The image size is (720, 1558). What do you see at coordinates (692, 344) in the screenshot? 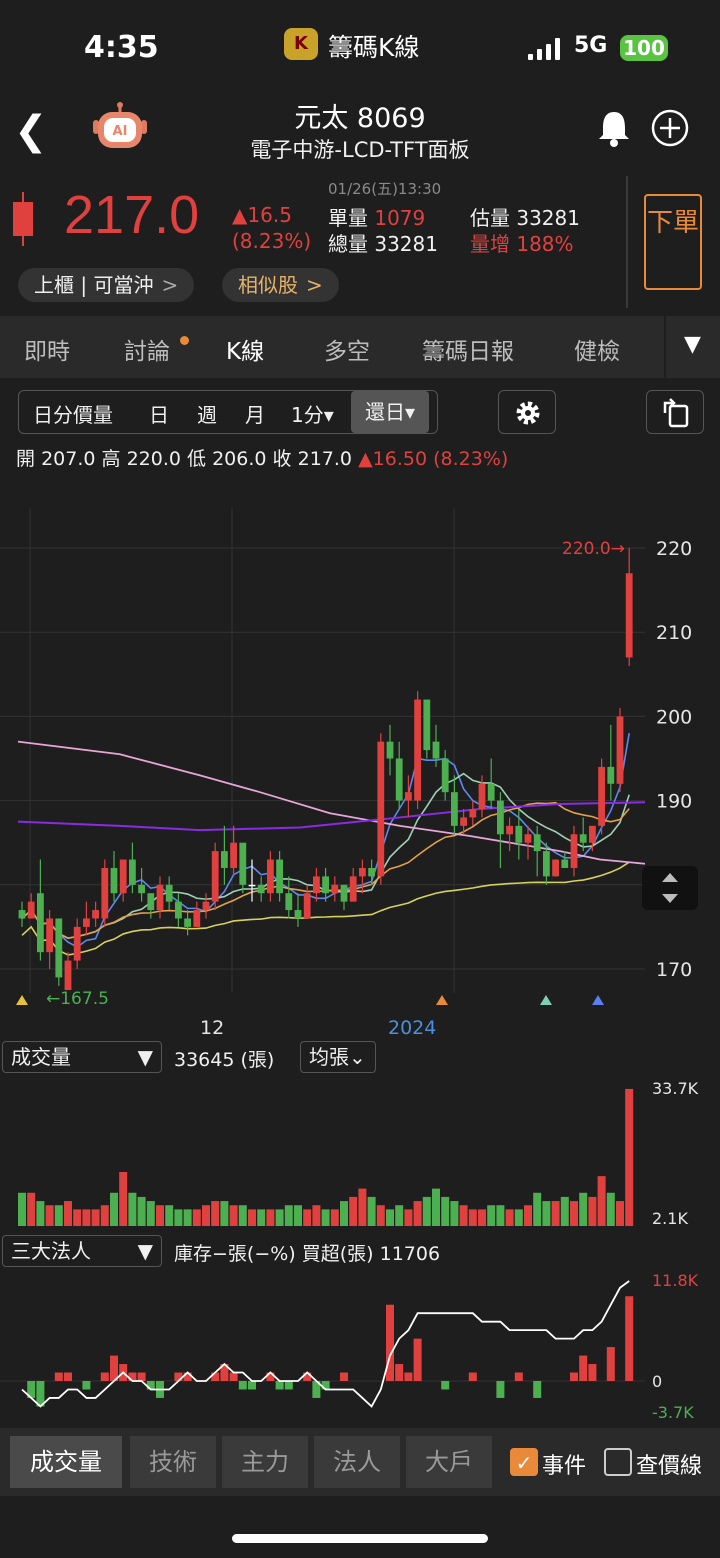
I see `more-tabs-icon: ▼` at bounding box center [692, 344].